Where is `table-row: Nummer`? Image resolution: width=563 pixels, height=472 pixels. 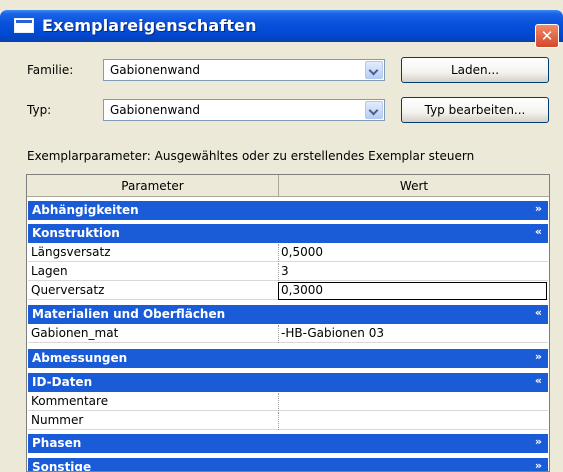
table-row: Nummer is located at coordinates (288, 421).